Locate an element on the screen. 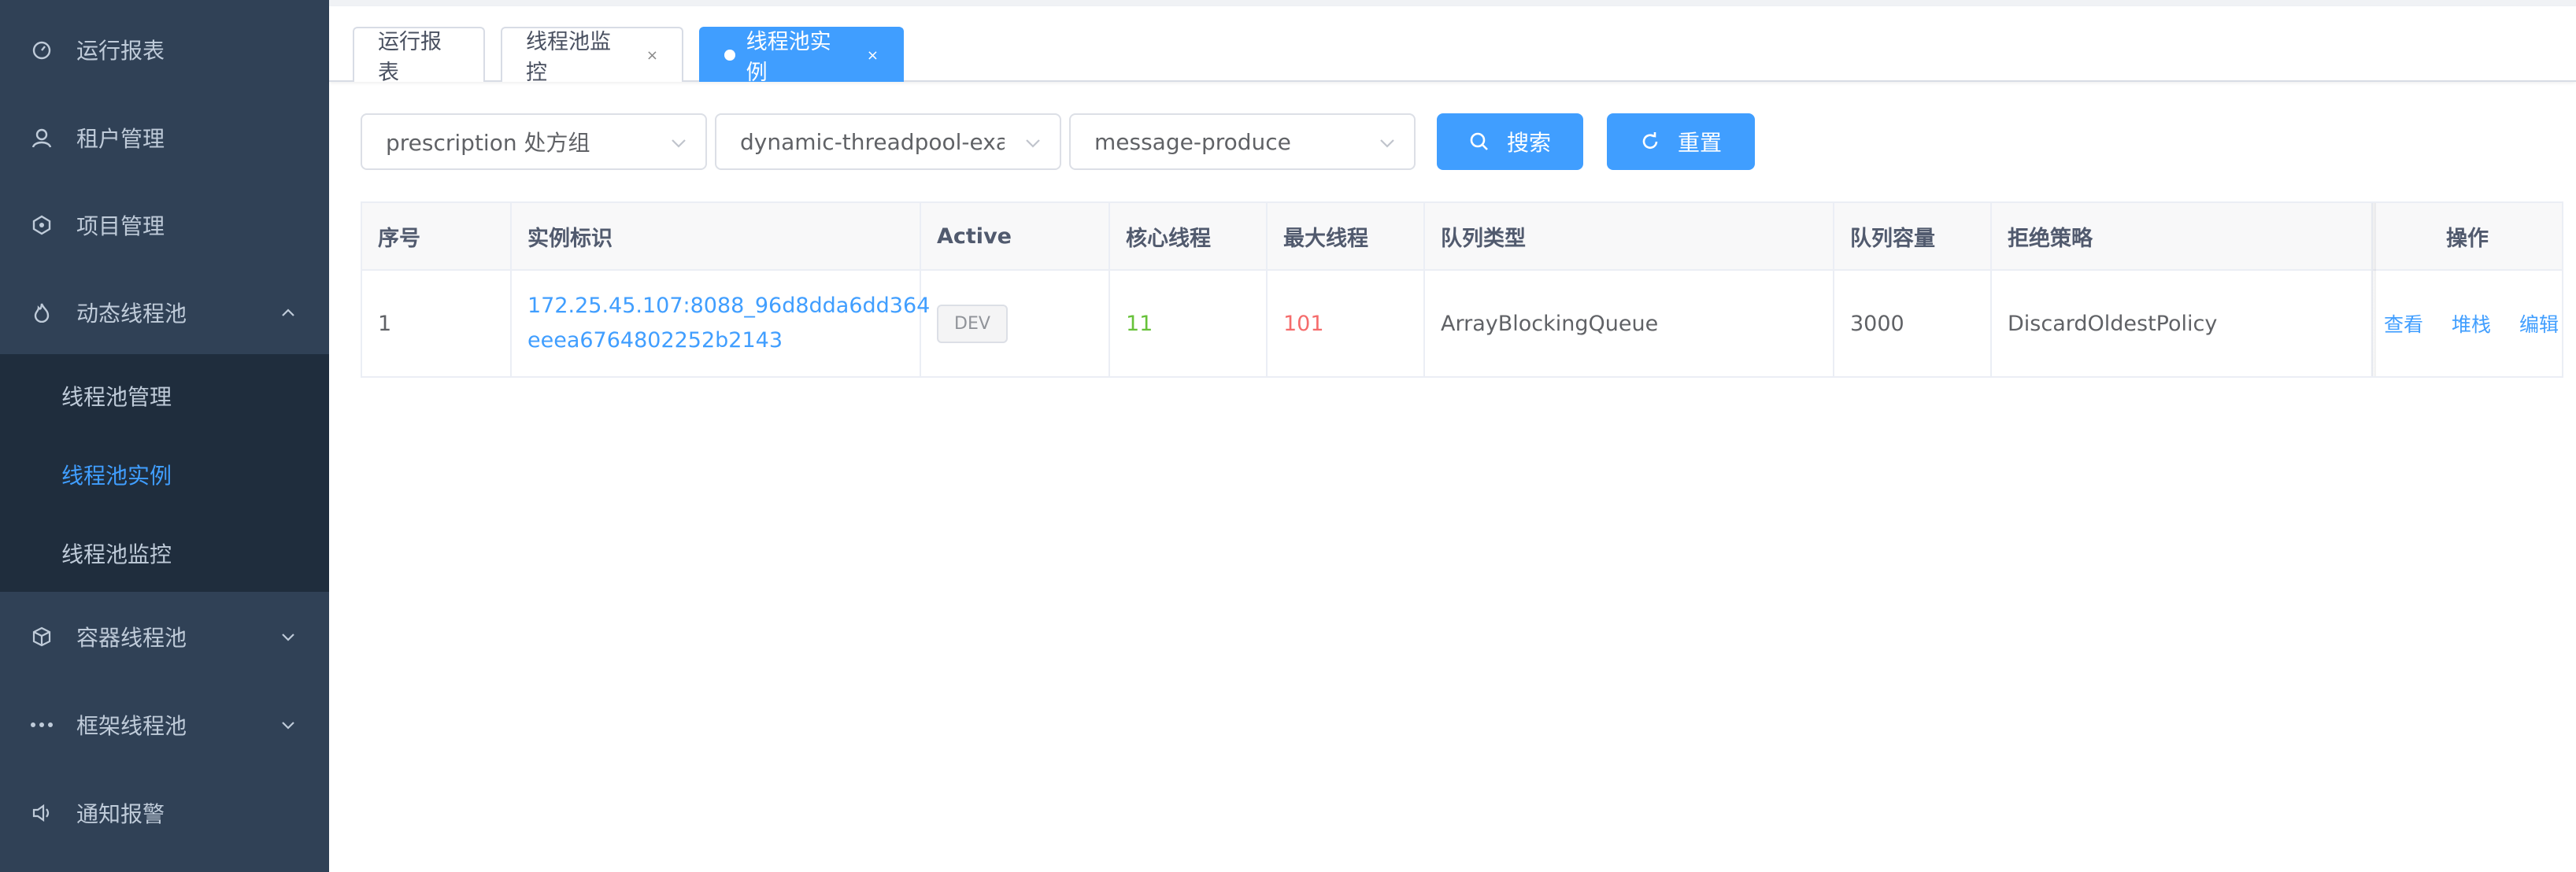 The width and height of the screenshot is (2576, 872). dashboard-icon is located at coordinates (42, 49).